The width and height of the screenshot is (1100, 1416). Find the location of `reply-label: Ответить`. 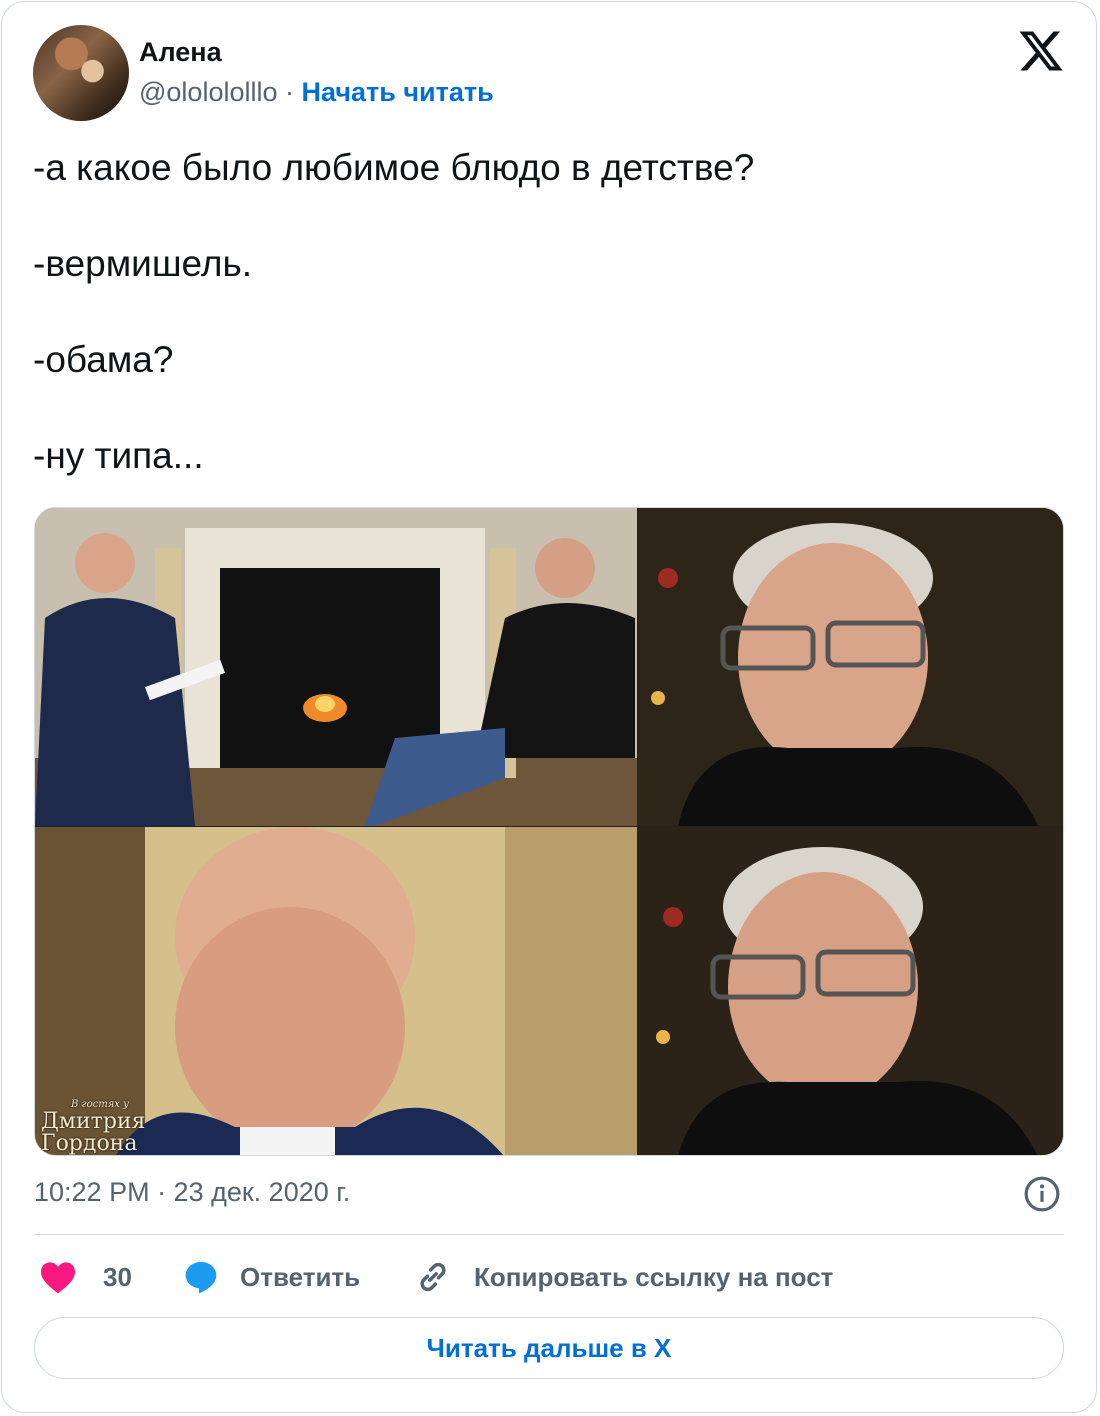

reply-label: Ответить is located at coordinates (300, 1276).